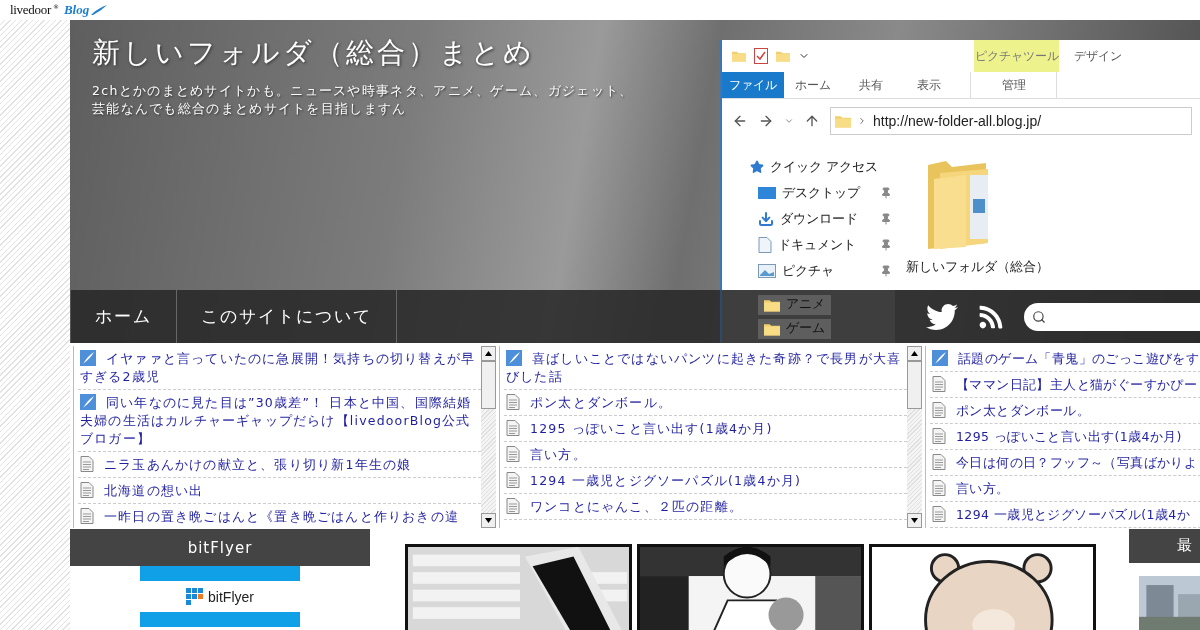 Image resolution: width=1200 pixels, height=630 pixels. What do you see at coordinates (1112, 316) in the screenshot?
I see `search-field` at bounding box center [1112, 316].